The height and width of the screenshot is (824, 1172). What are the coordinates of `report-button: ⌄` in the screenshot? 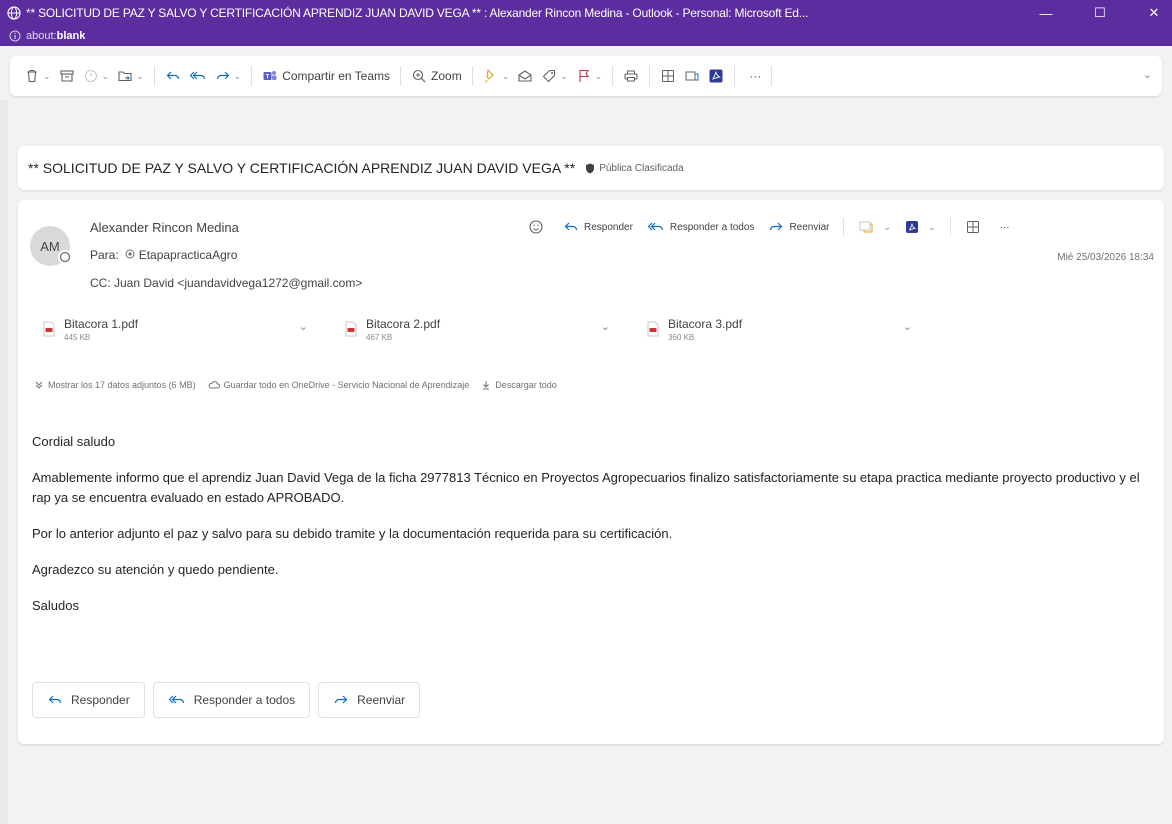 It's located at (96, 76).